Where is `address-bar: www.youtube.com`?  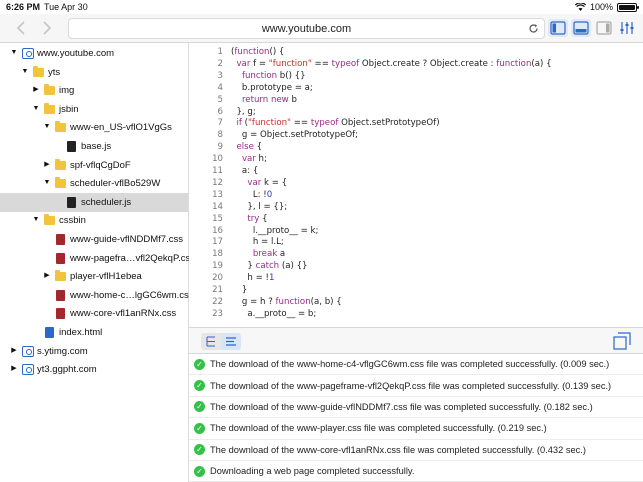 address-bar: www.youtube.com is located at coordinates (306, 28).